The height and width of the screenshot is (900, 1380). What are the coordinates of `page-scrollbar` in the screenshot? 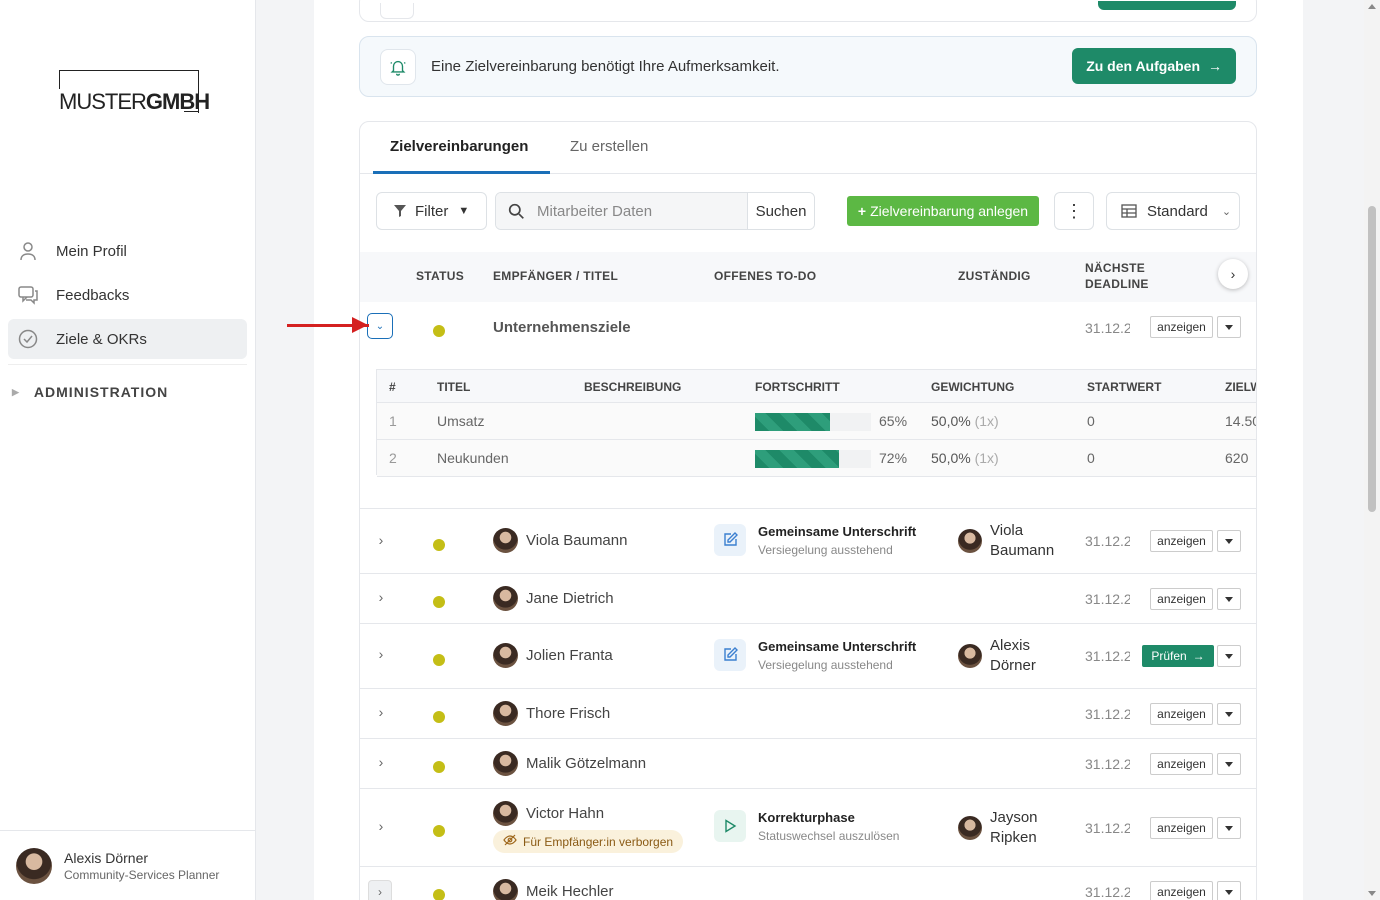 It's located at (1372, 450).